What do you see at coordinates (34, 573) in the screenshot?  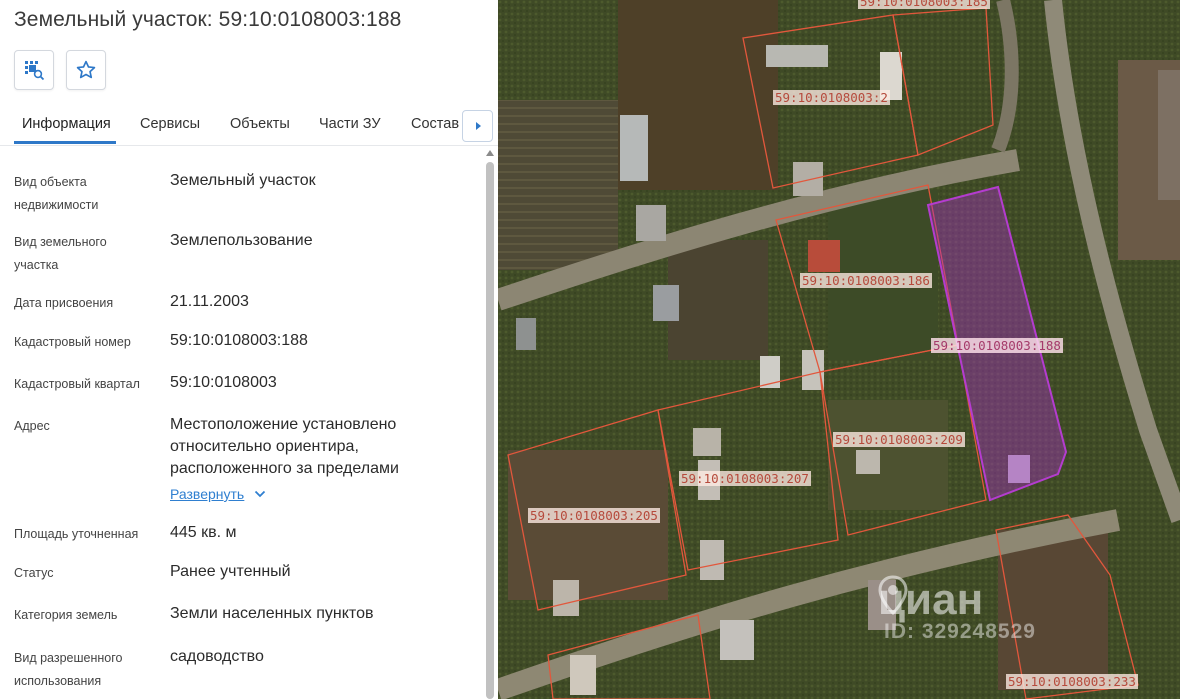 I see `label-status: Статус` at bounding box center [34, 573].